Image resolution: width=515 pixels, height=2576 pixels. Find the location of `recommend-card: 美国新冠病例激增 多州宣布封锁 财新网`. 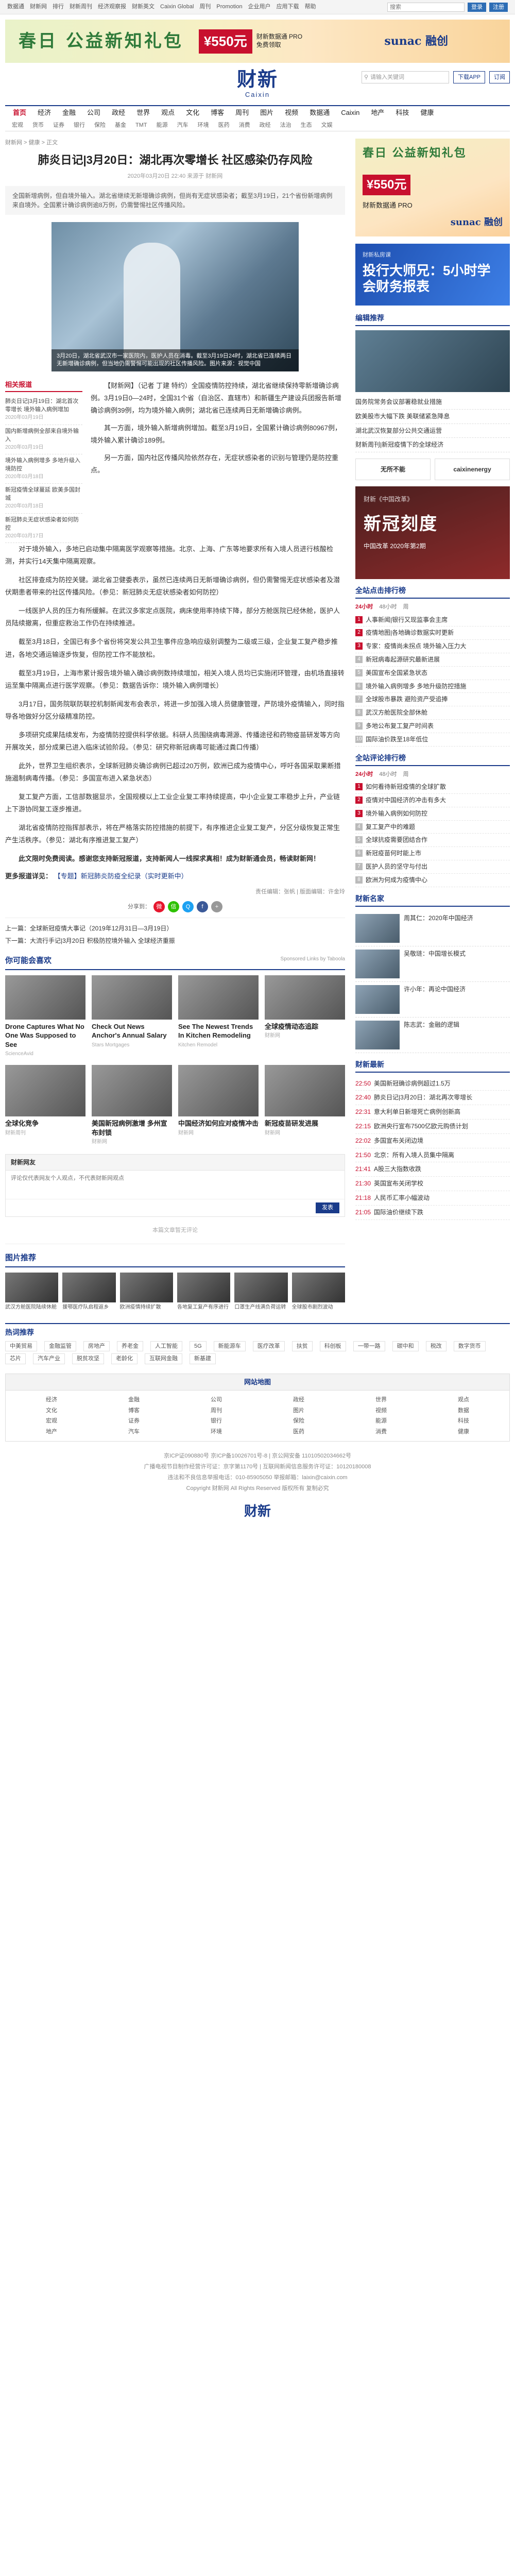

recommend-card: 美国新冠病例激增 多州宣布封锁 财新网 is located at coordinates (132, 1105).